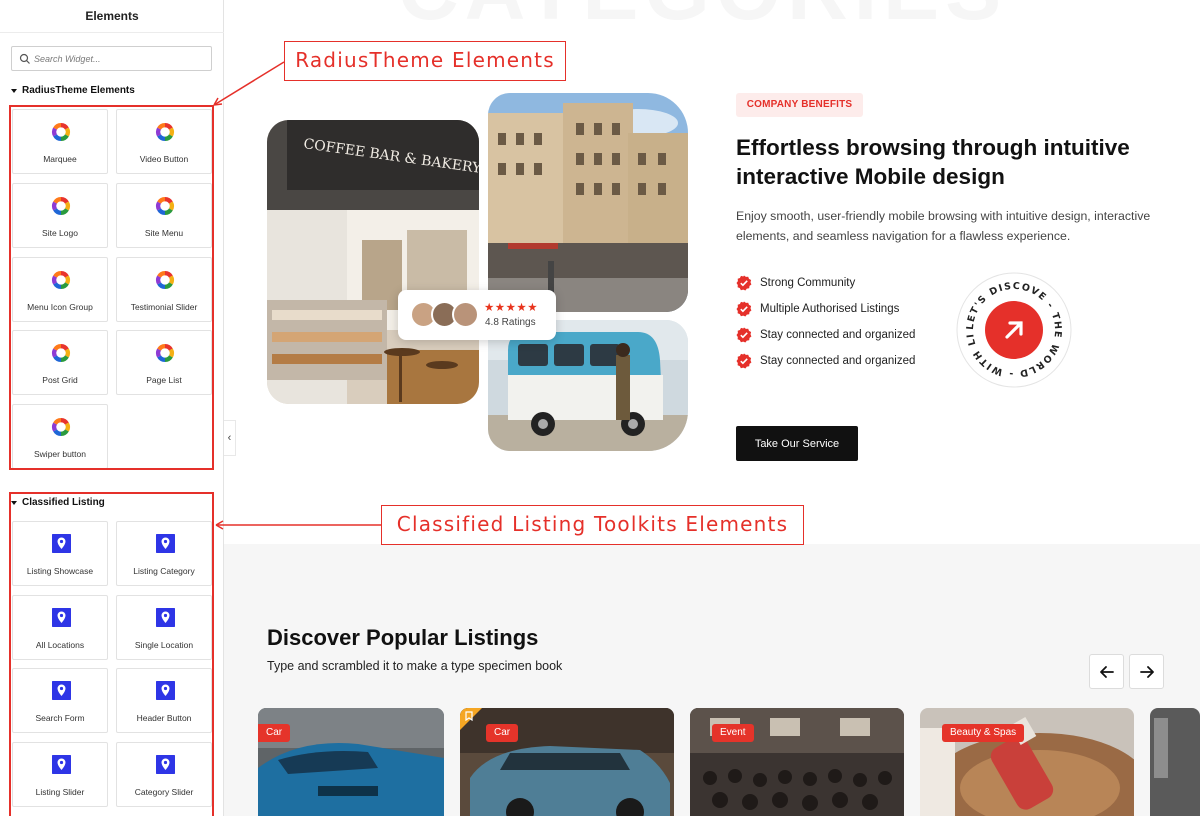 Image resolution: width=1200 pixels, height=816 pixels. Describe the element at coordinates (592, 525) in the screenshot. I see `callout-classified-elements: Classified Listing Toolkits Elements` at that location.